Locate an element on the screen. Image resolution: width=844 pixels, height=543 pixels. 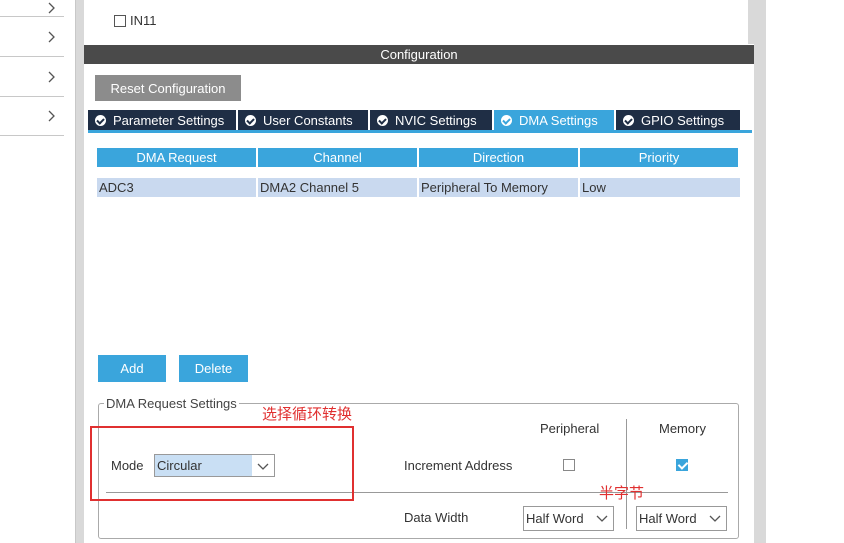
reset-configuration-button: Reset Configuration is located at coordinates (168, 88).